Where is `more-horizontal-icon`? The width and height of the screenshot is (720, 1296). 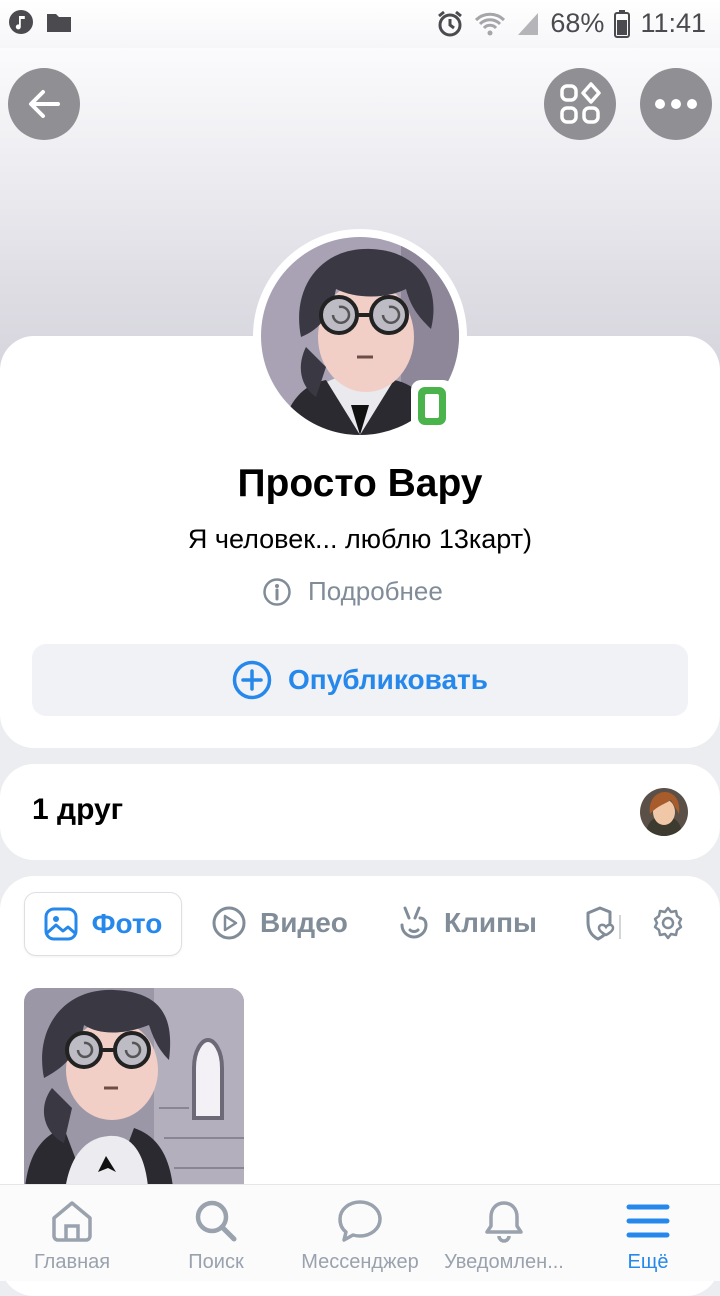
more-horizontal-icon is located at coordinates (676, 104).